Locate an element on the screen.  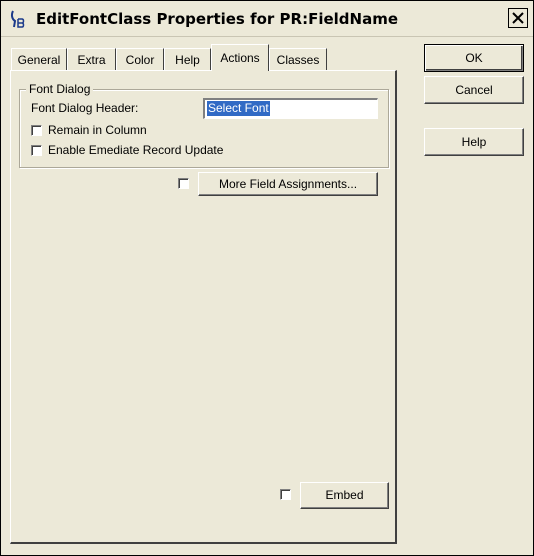
tab-label: Actions is located at coordinates (240, 58).